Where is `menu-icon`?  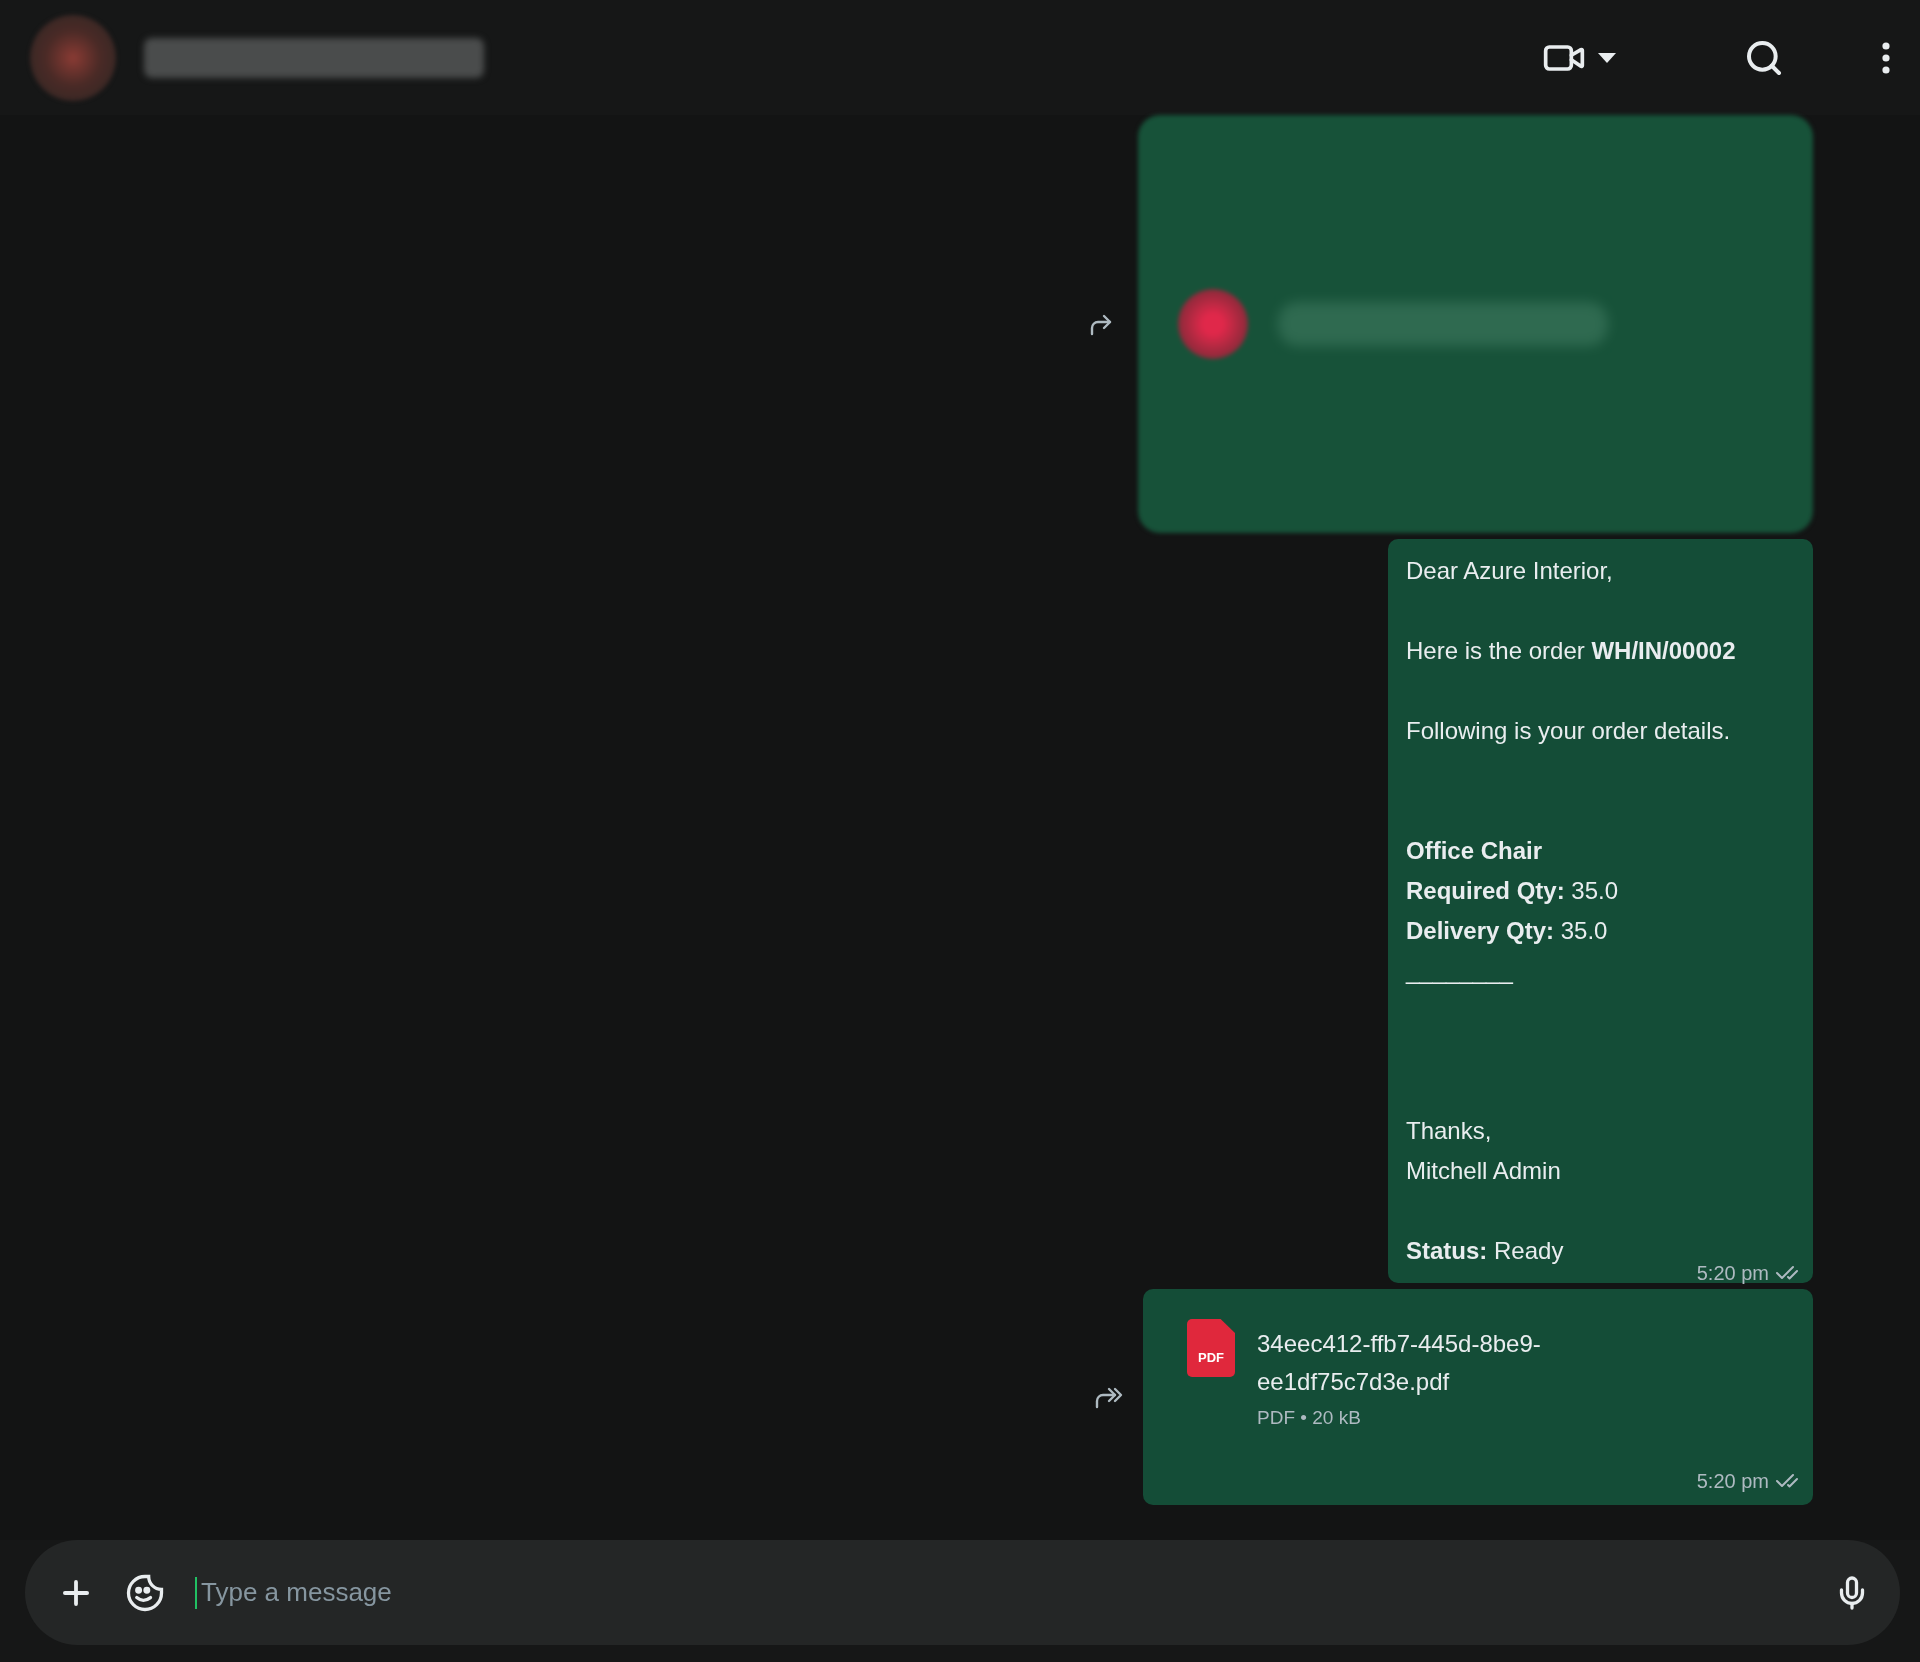
menu-icon is located at coordinates (1886, 57).